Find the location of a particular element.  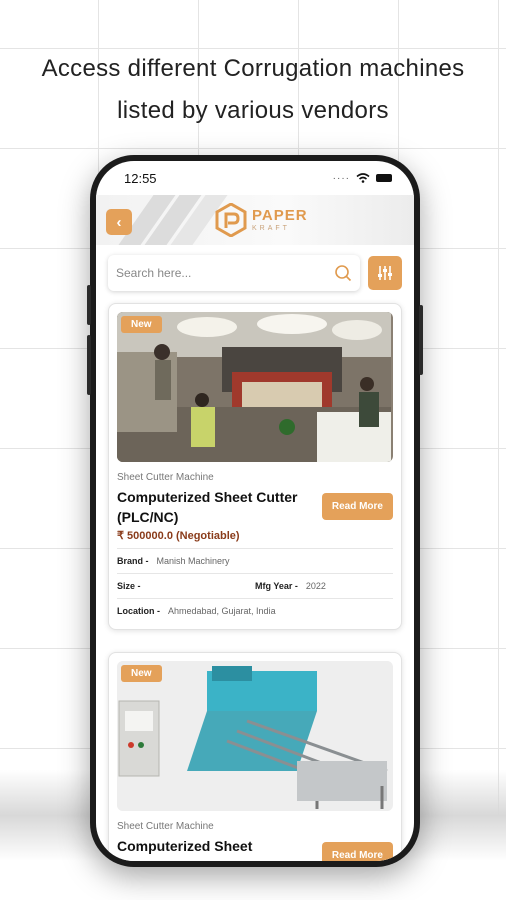

location-value: Ahmedabad, Gujarat, India is located at coordinates (222, 611).